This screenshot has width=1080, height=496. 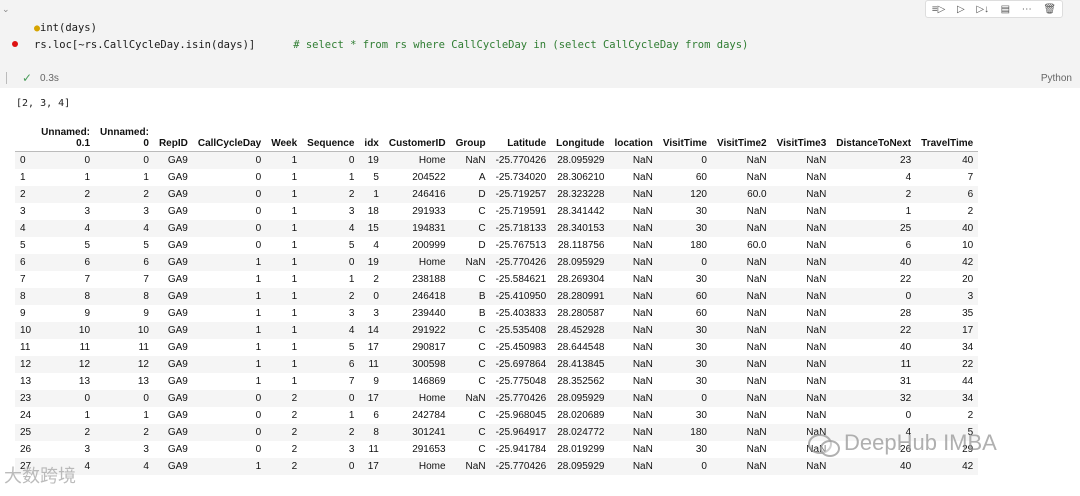 What do you see at coordinates (68, 28) in the screenshot?
I see `code-line-1: int(days)` at bounding box center [68, 28].